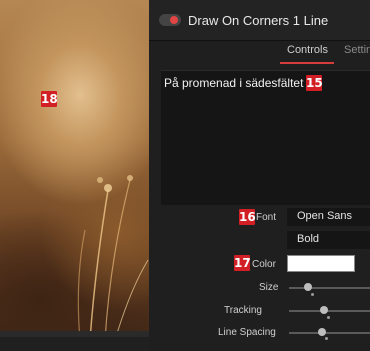 The image size is (370, 351). What do you see at coordinates (329, 333) in the screenshot?
I see `line-spacing-slider-track` at bounding box center [329, 333].